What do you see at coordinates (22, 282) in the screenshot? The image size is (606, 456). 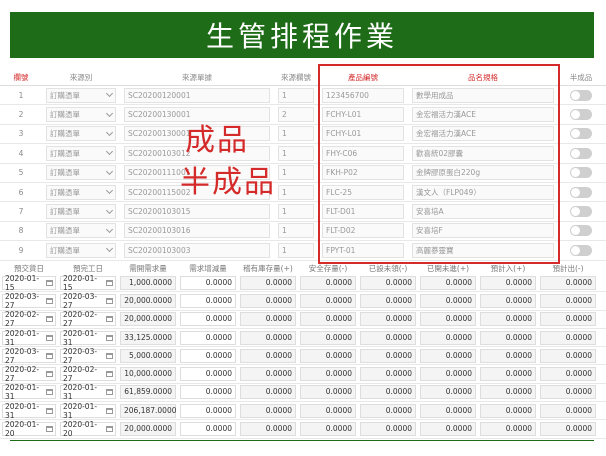 I see `delivery-date-value: 2020-01-15` at bounding box center [22, 282].